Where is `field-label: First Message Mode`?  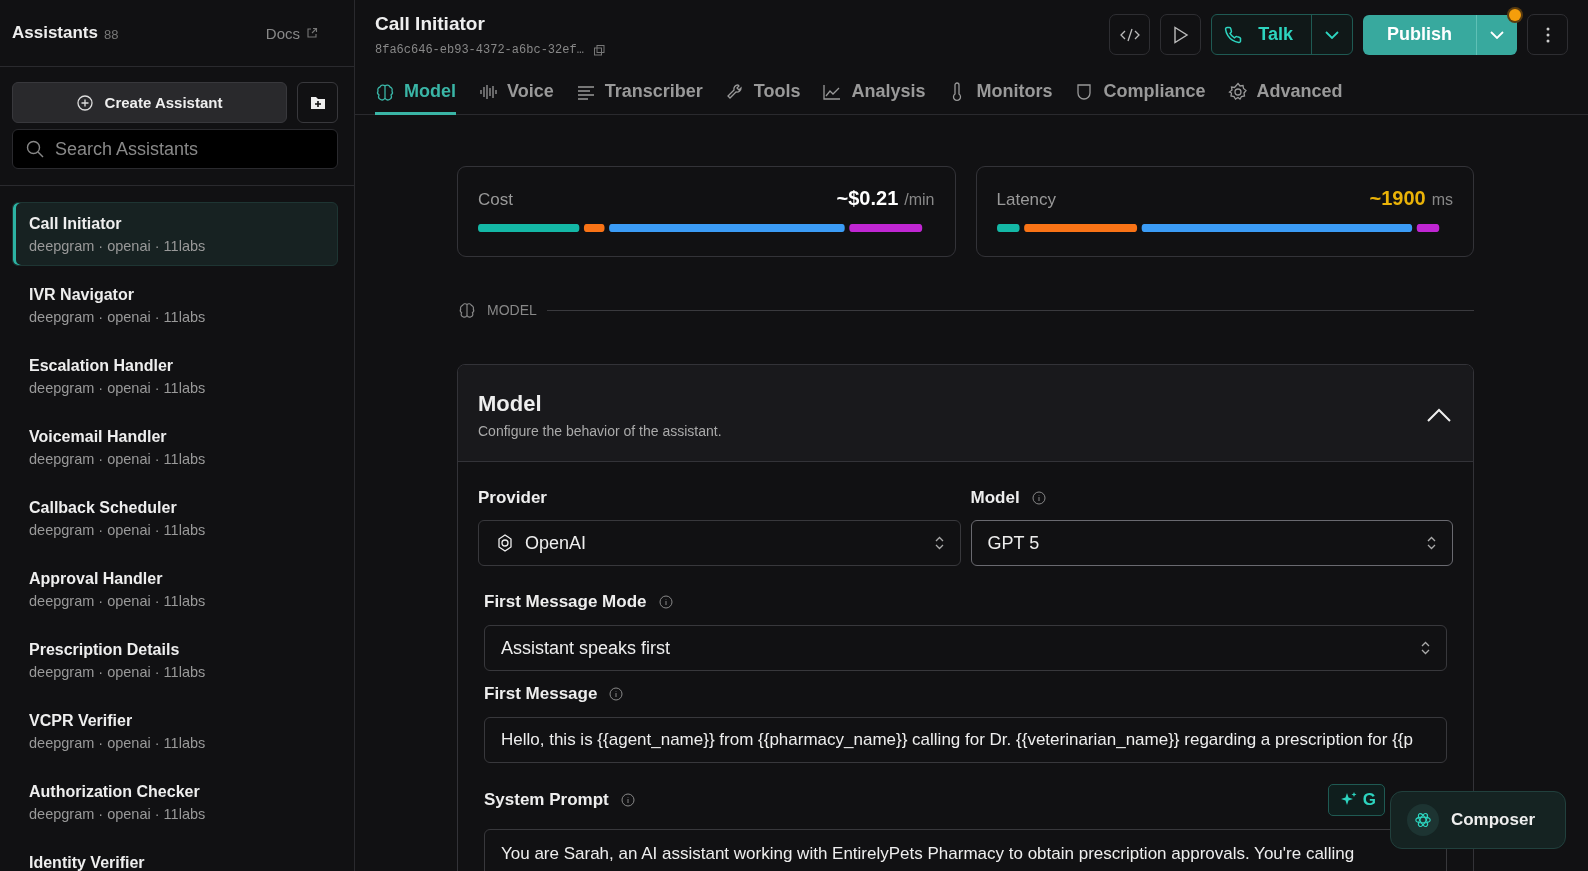
field-label: First Message Mode is located at coordinates (565, 602).